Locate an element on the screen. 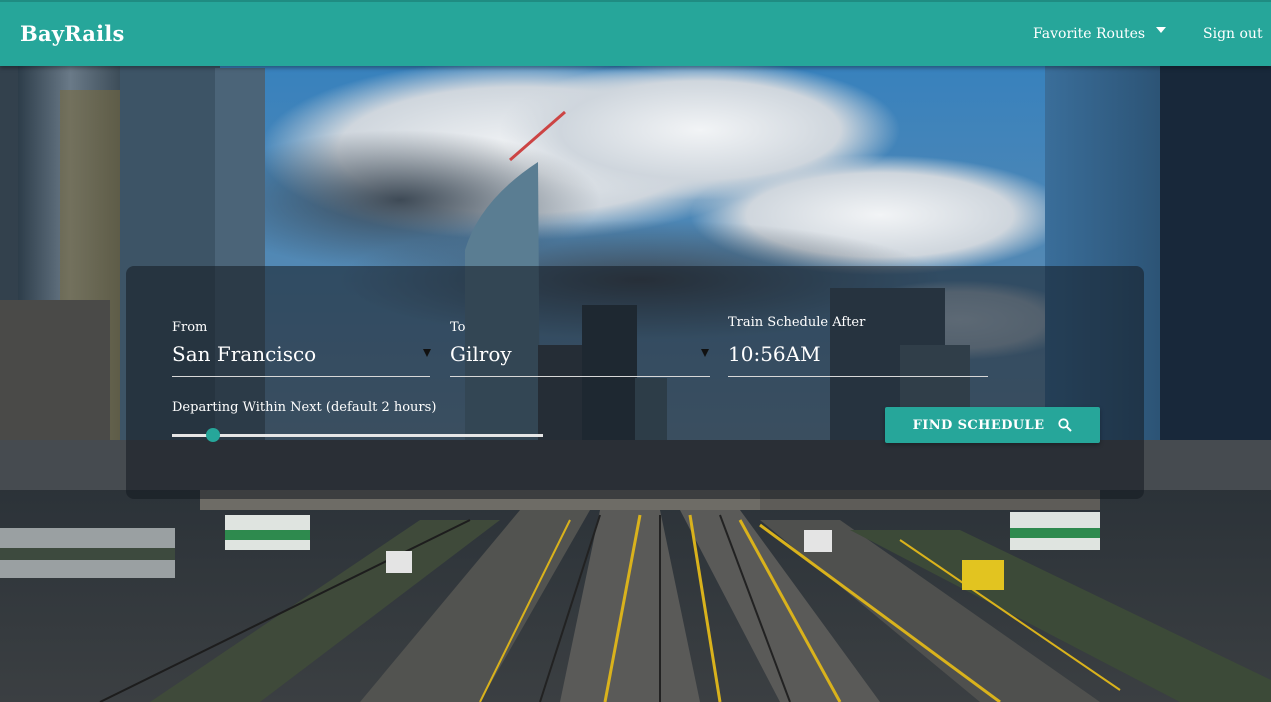  from-select: San Francisco is located at coordinates (304, 356).